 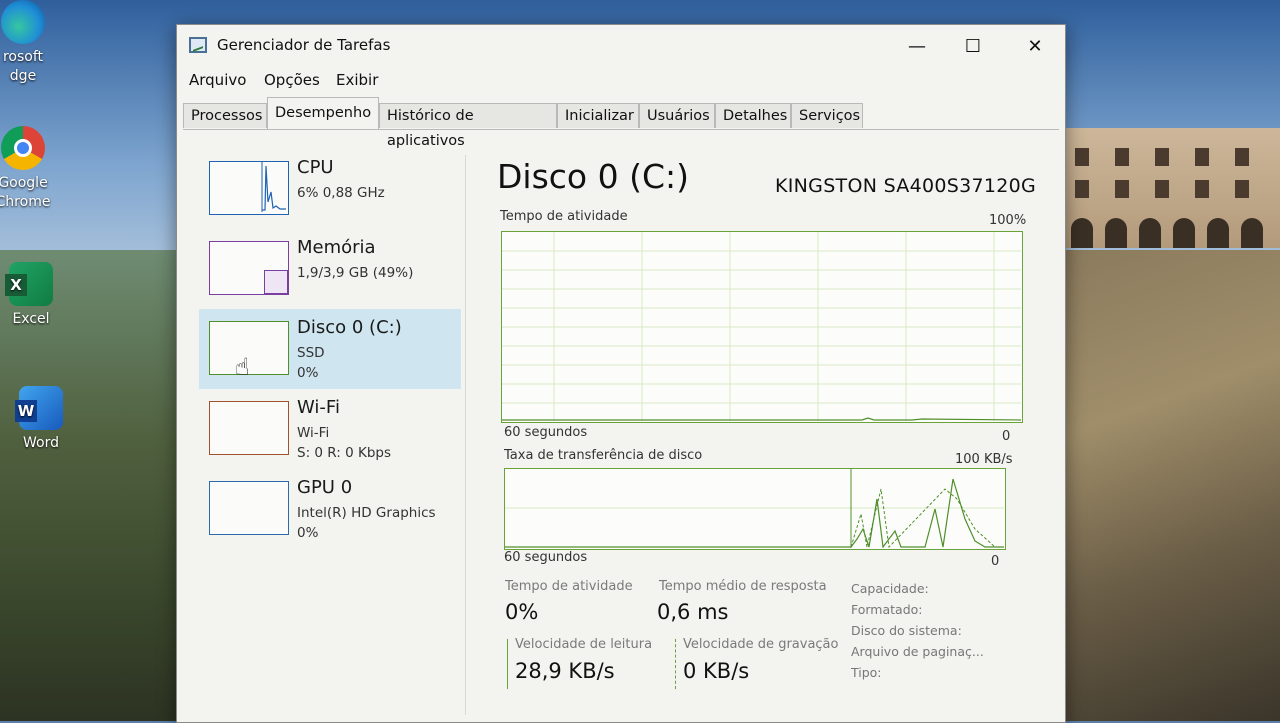 I want to click on tab-processos: Processos, so click(x=225, y=115).